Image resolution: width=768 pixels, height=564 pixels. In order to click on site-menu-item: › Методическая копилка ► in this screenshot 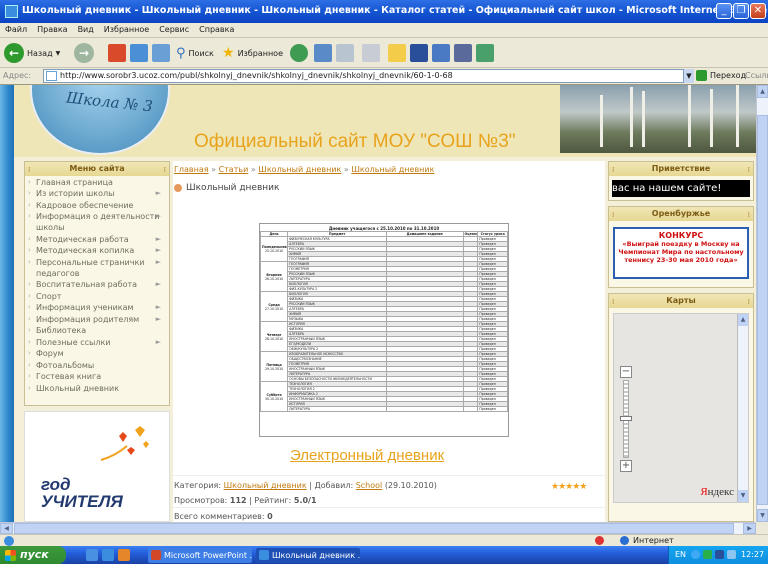, I will do `click(97, 250)`.